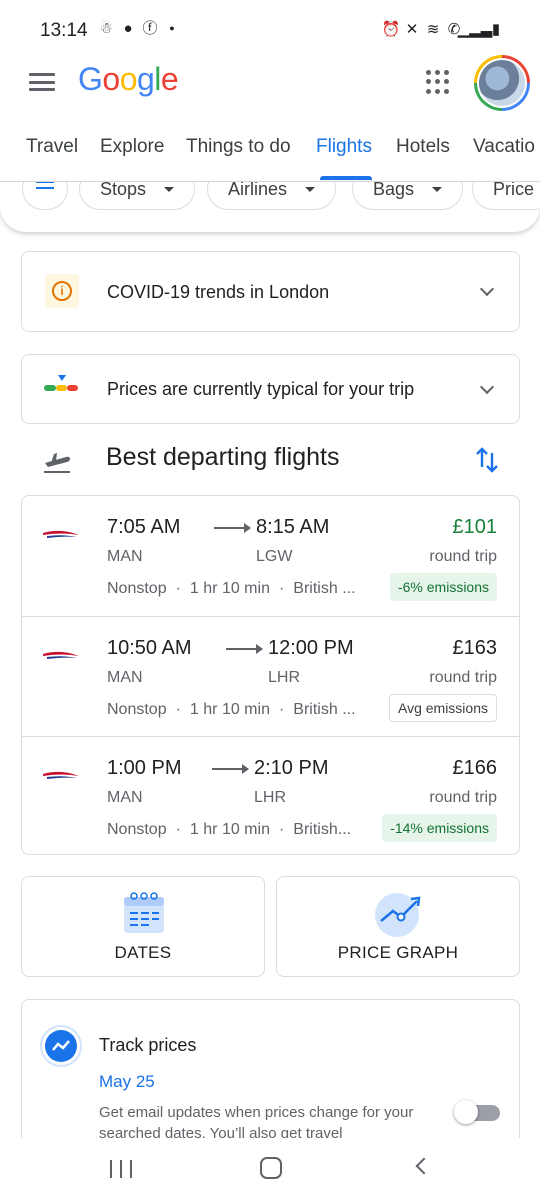  Describe the element at coordinates (293, 527) in the screenshot. I see `arrival-time: 8:15 AM` at that location.